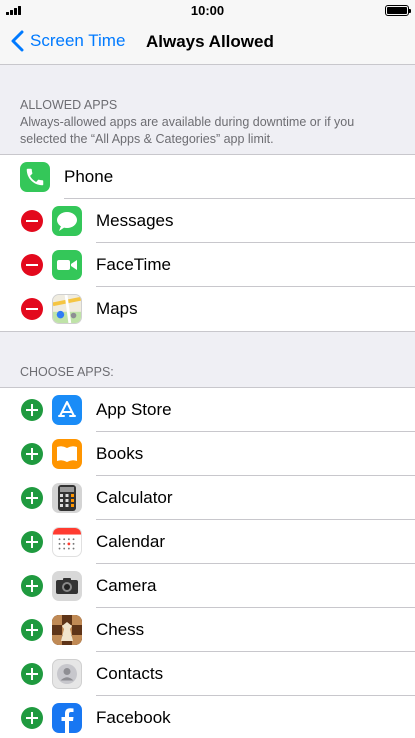 The image size is (415, 738). Describe the element at coordinates (32, 221) in the screenshot. I see `remove-button-messages` at that location.